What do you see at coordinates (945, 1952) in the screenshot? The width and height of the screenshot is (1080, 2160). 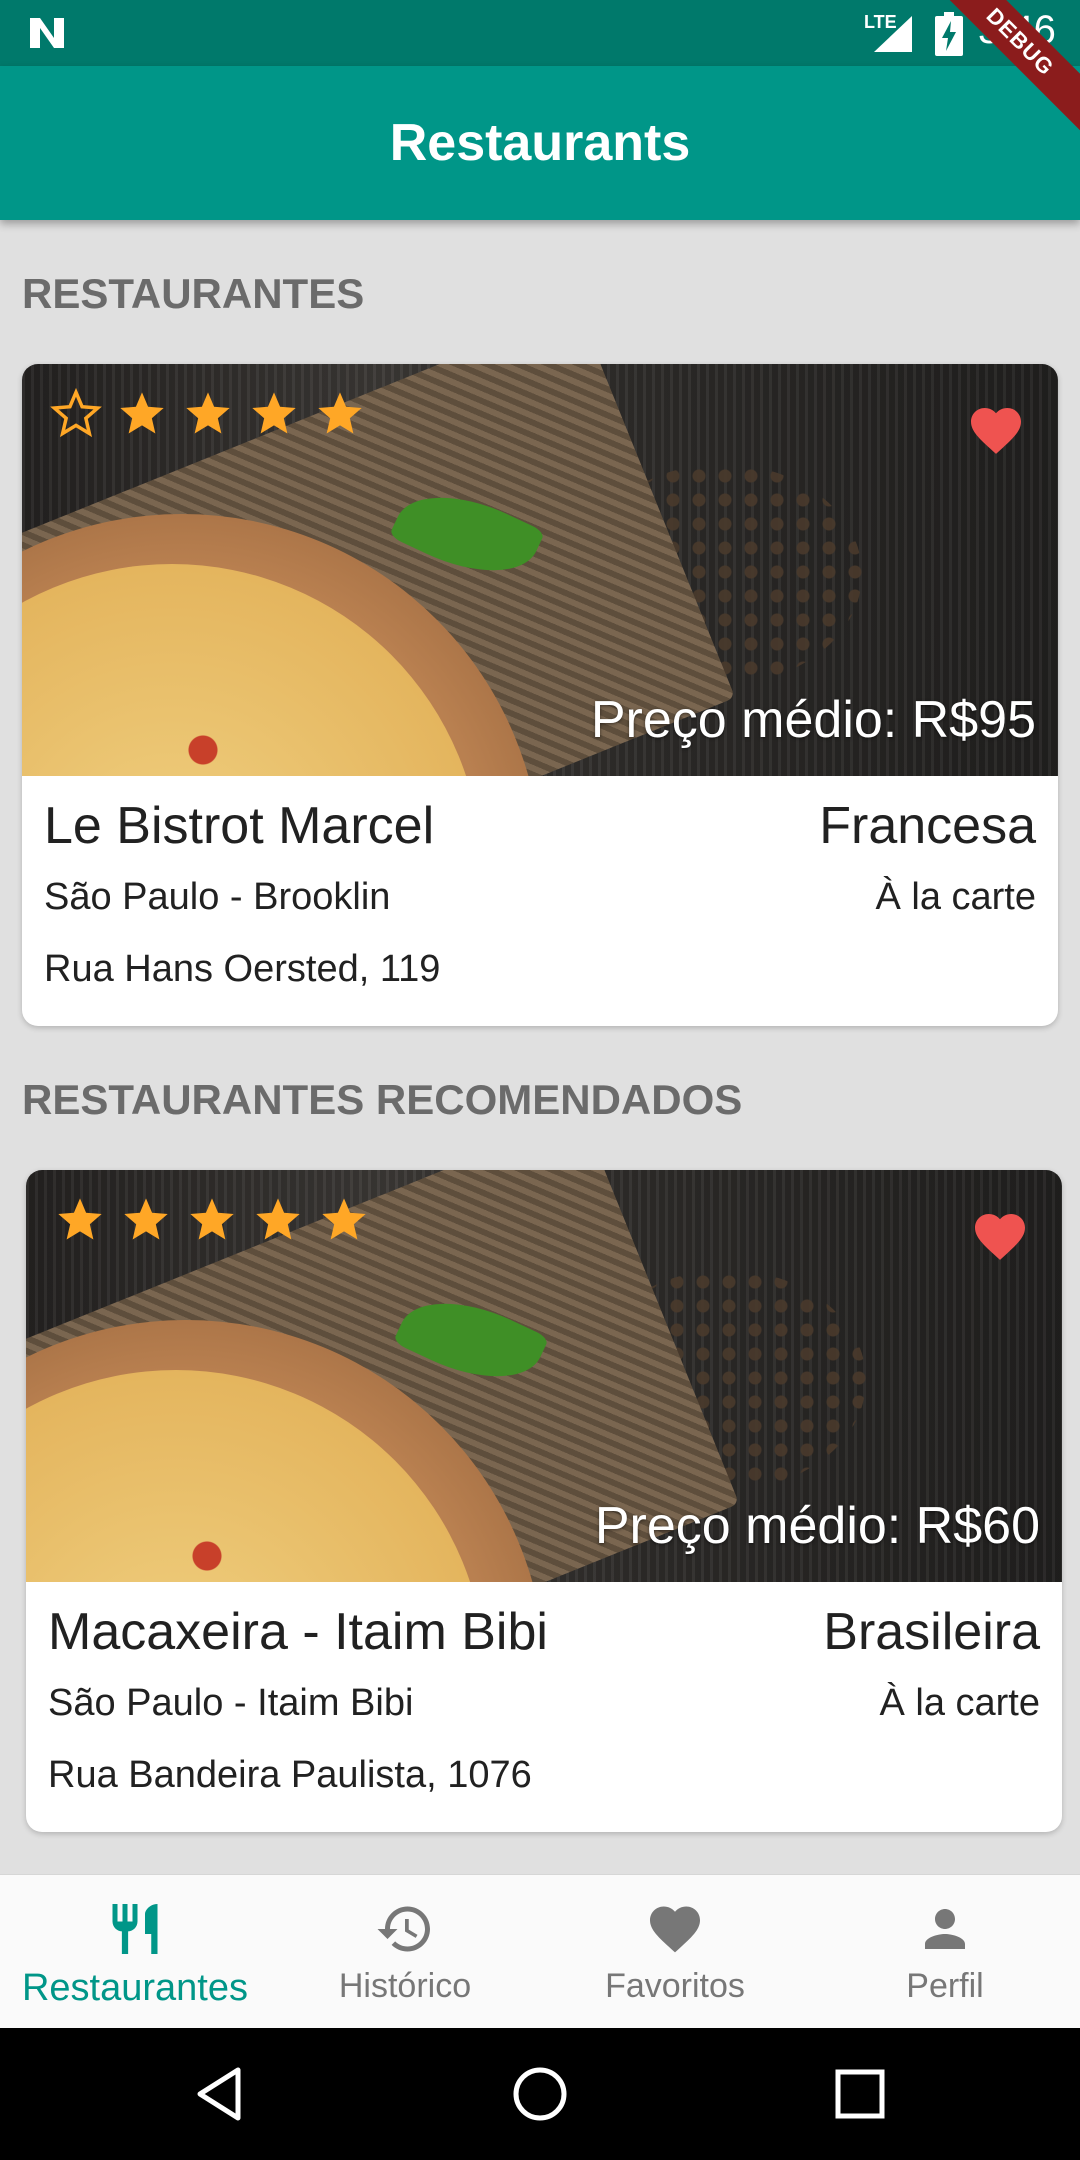 I see `nav-tab-perfil: Perfil` at bounding box center [945, 1952].